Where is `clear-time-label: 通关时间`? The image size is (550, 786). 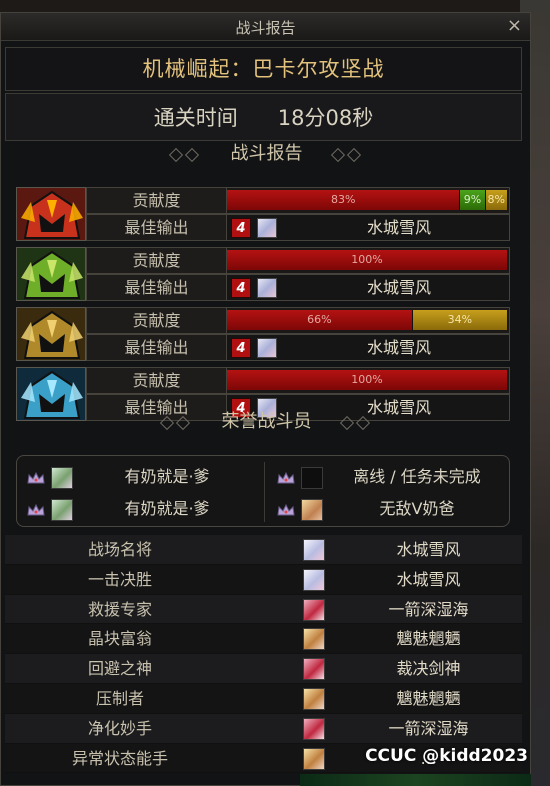 clear-time-label: 通关时间 is located at coordinates (195, 118).